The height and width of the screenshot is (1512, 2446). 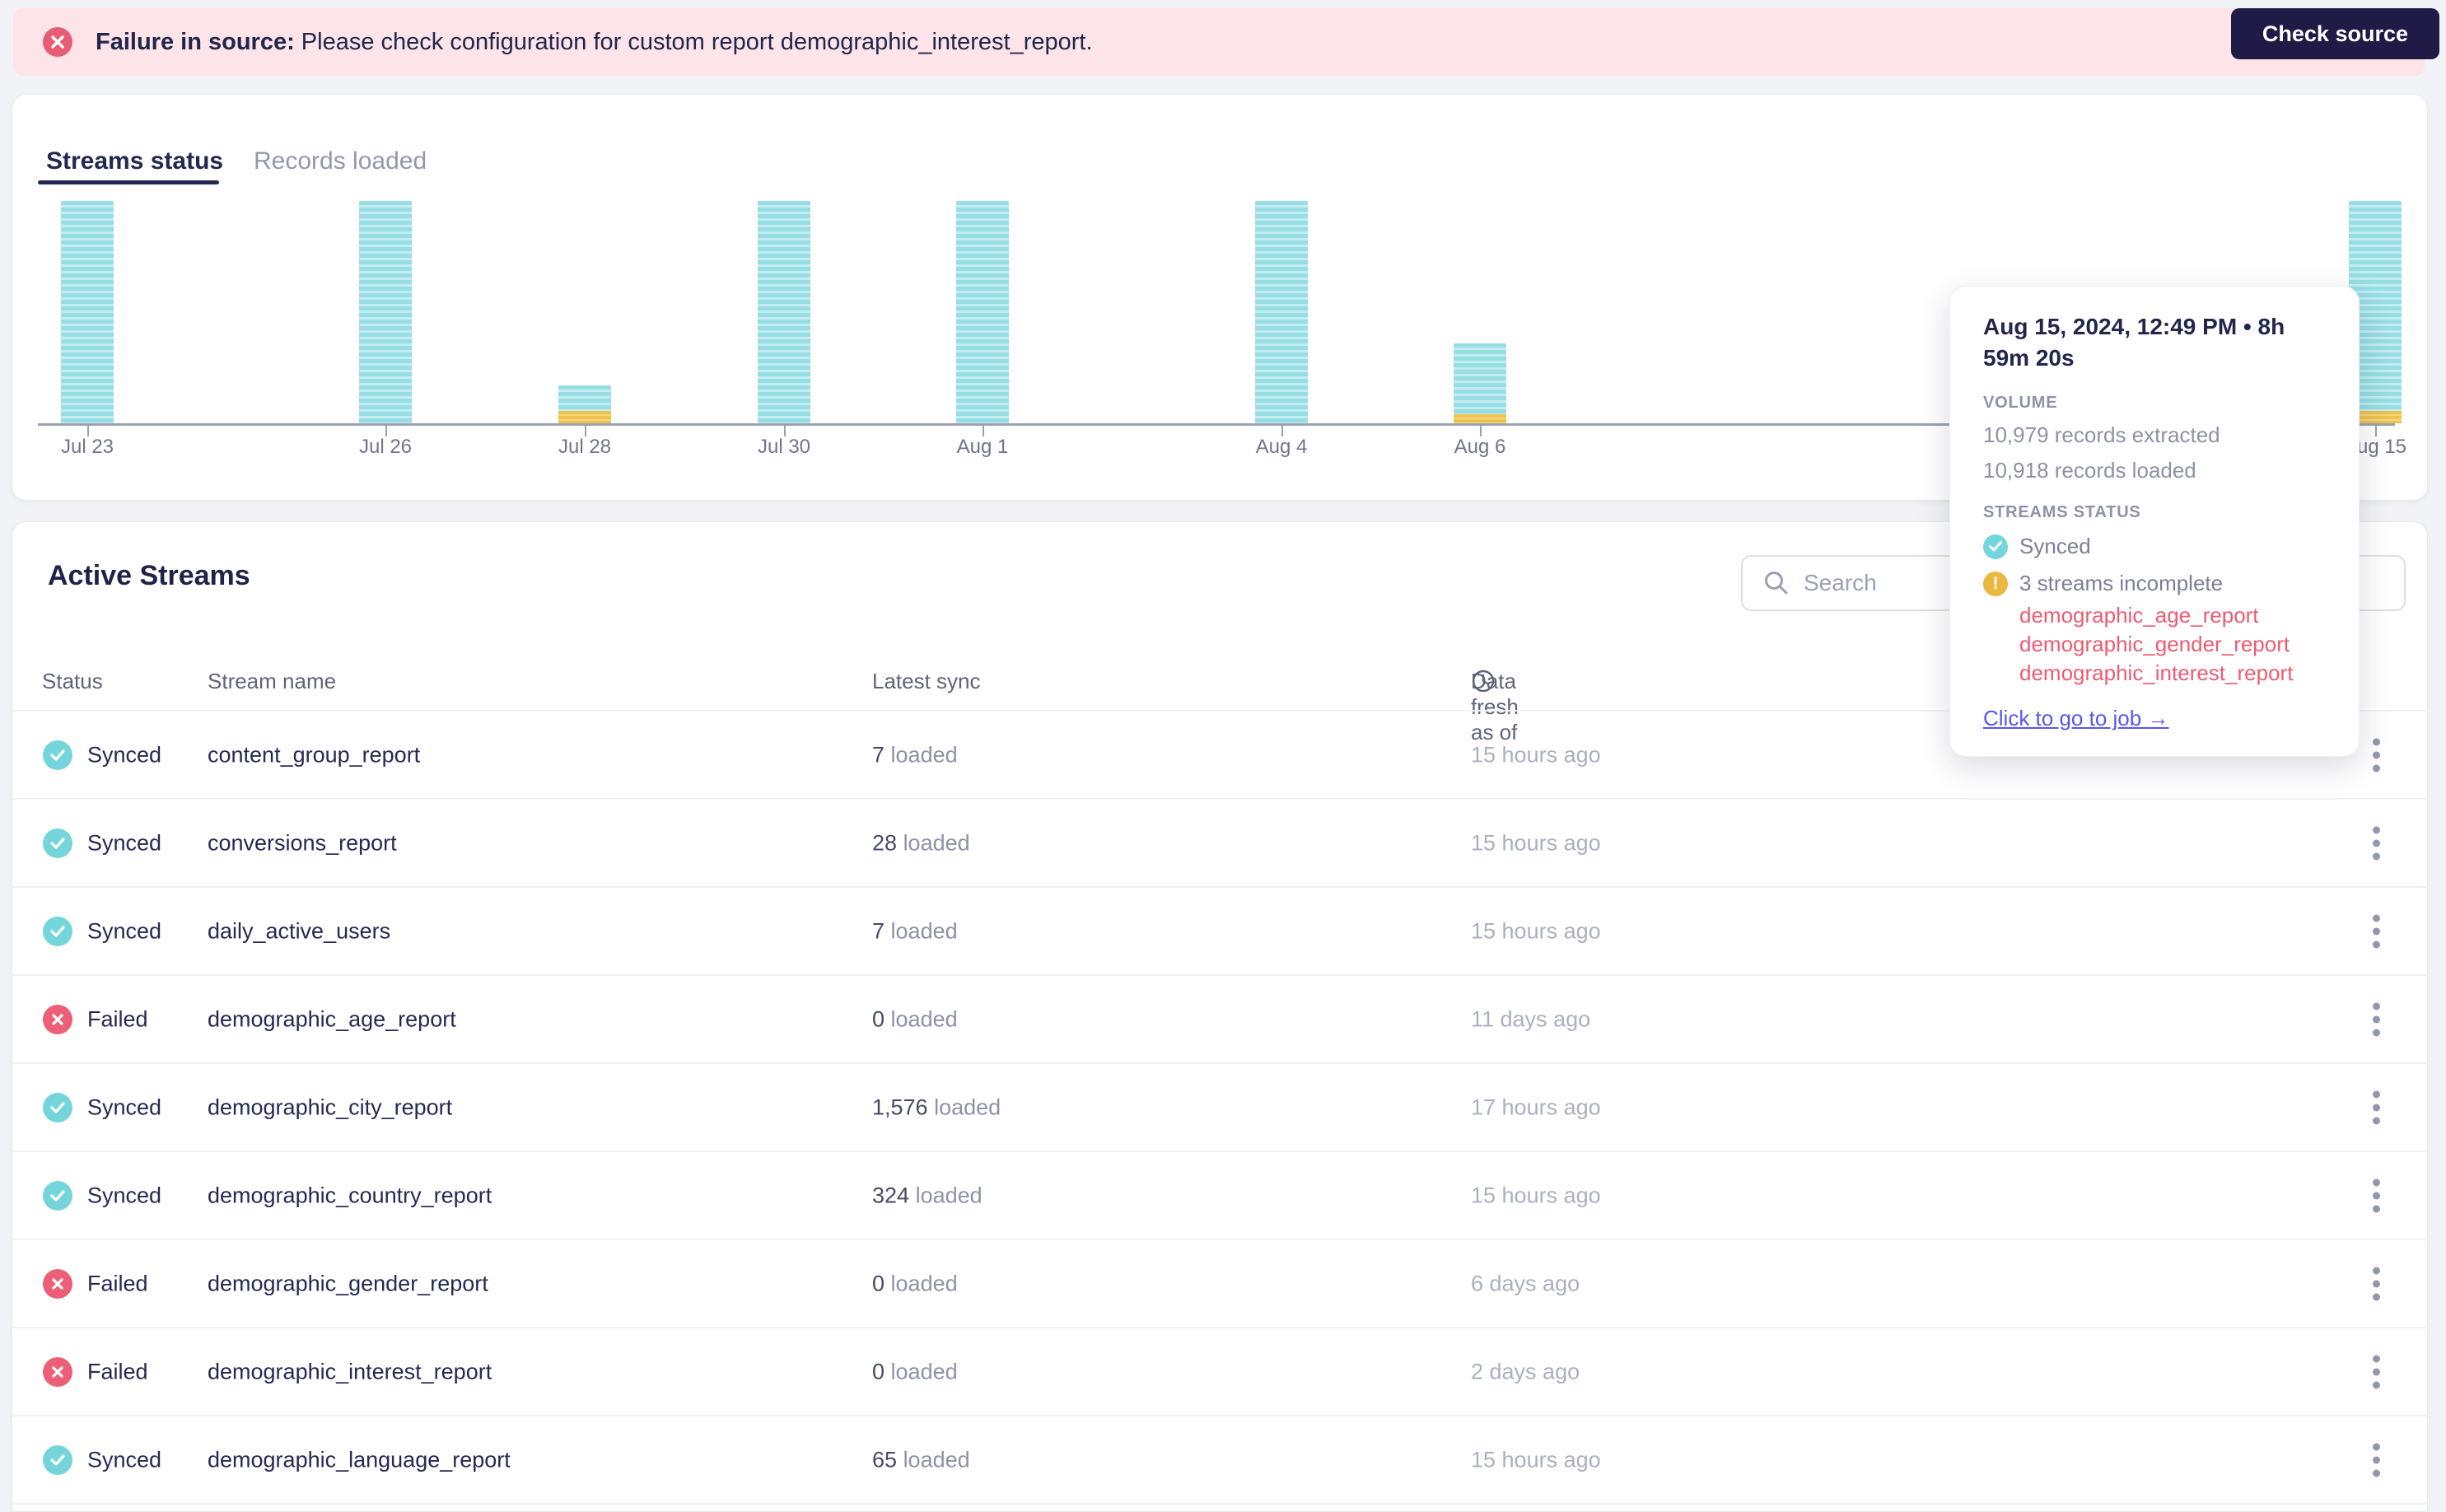 What do you see at coordinates (921, 843) in the screenshot?
I see `latest-sync-loaded: 28 loaded` at bounding box center [921, 843].